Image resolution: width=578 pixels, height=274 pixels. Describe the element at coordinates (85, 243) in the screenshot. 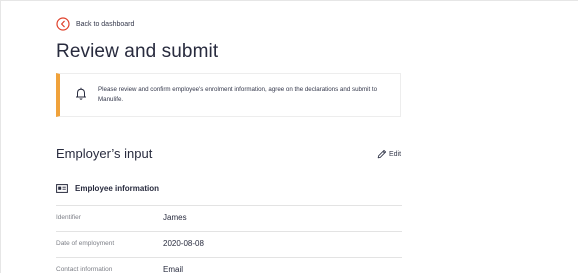

I see `date-of-employment-label: Date of employment` at that location.